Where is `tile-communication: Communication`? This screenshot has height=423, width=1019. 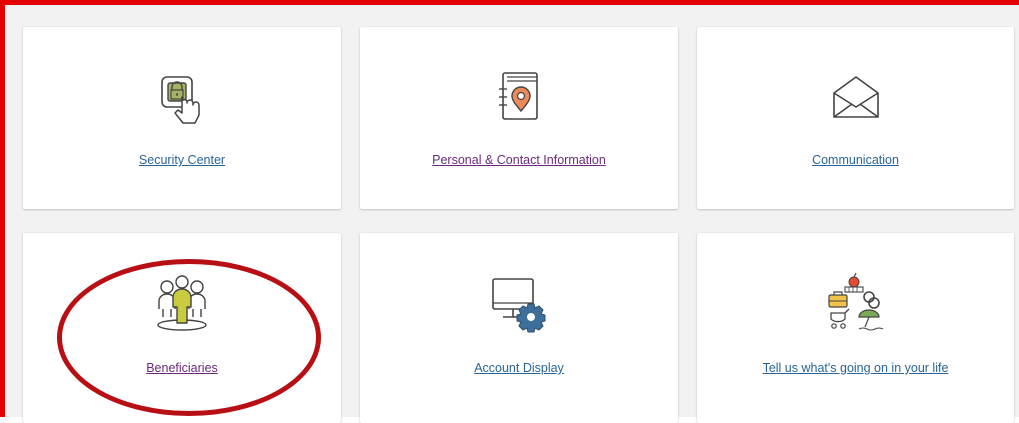
tile-communication: Communication is located at coordinates (855, 118).